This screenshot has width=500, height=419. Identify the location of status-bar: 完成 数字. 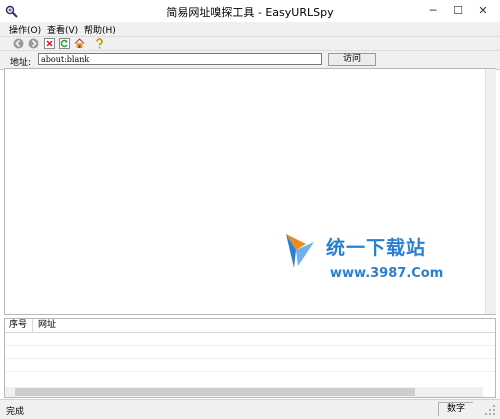
(250, 409).